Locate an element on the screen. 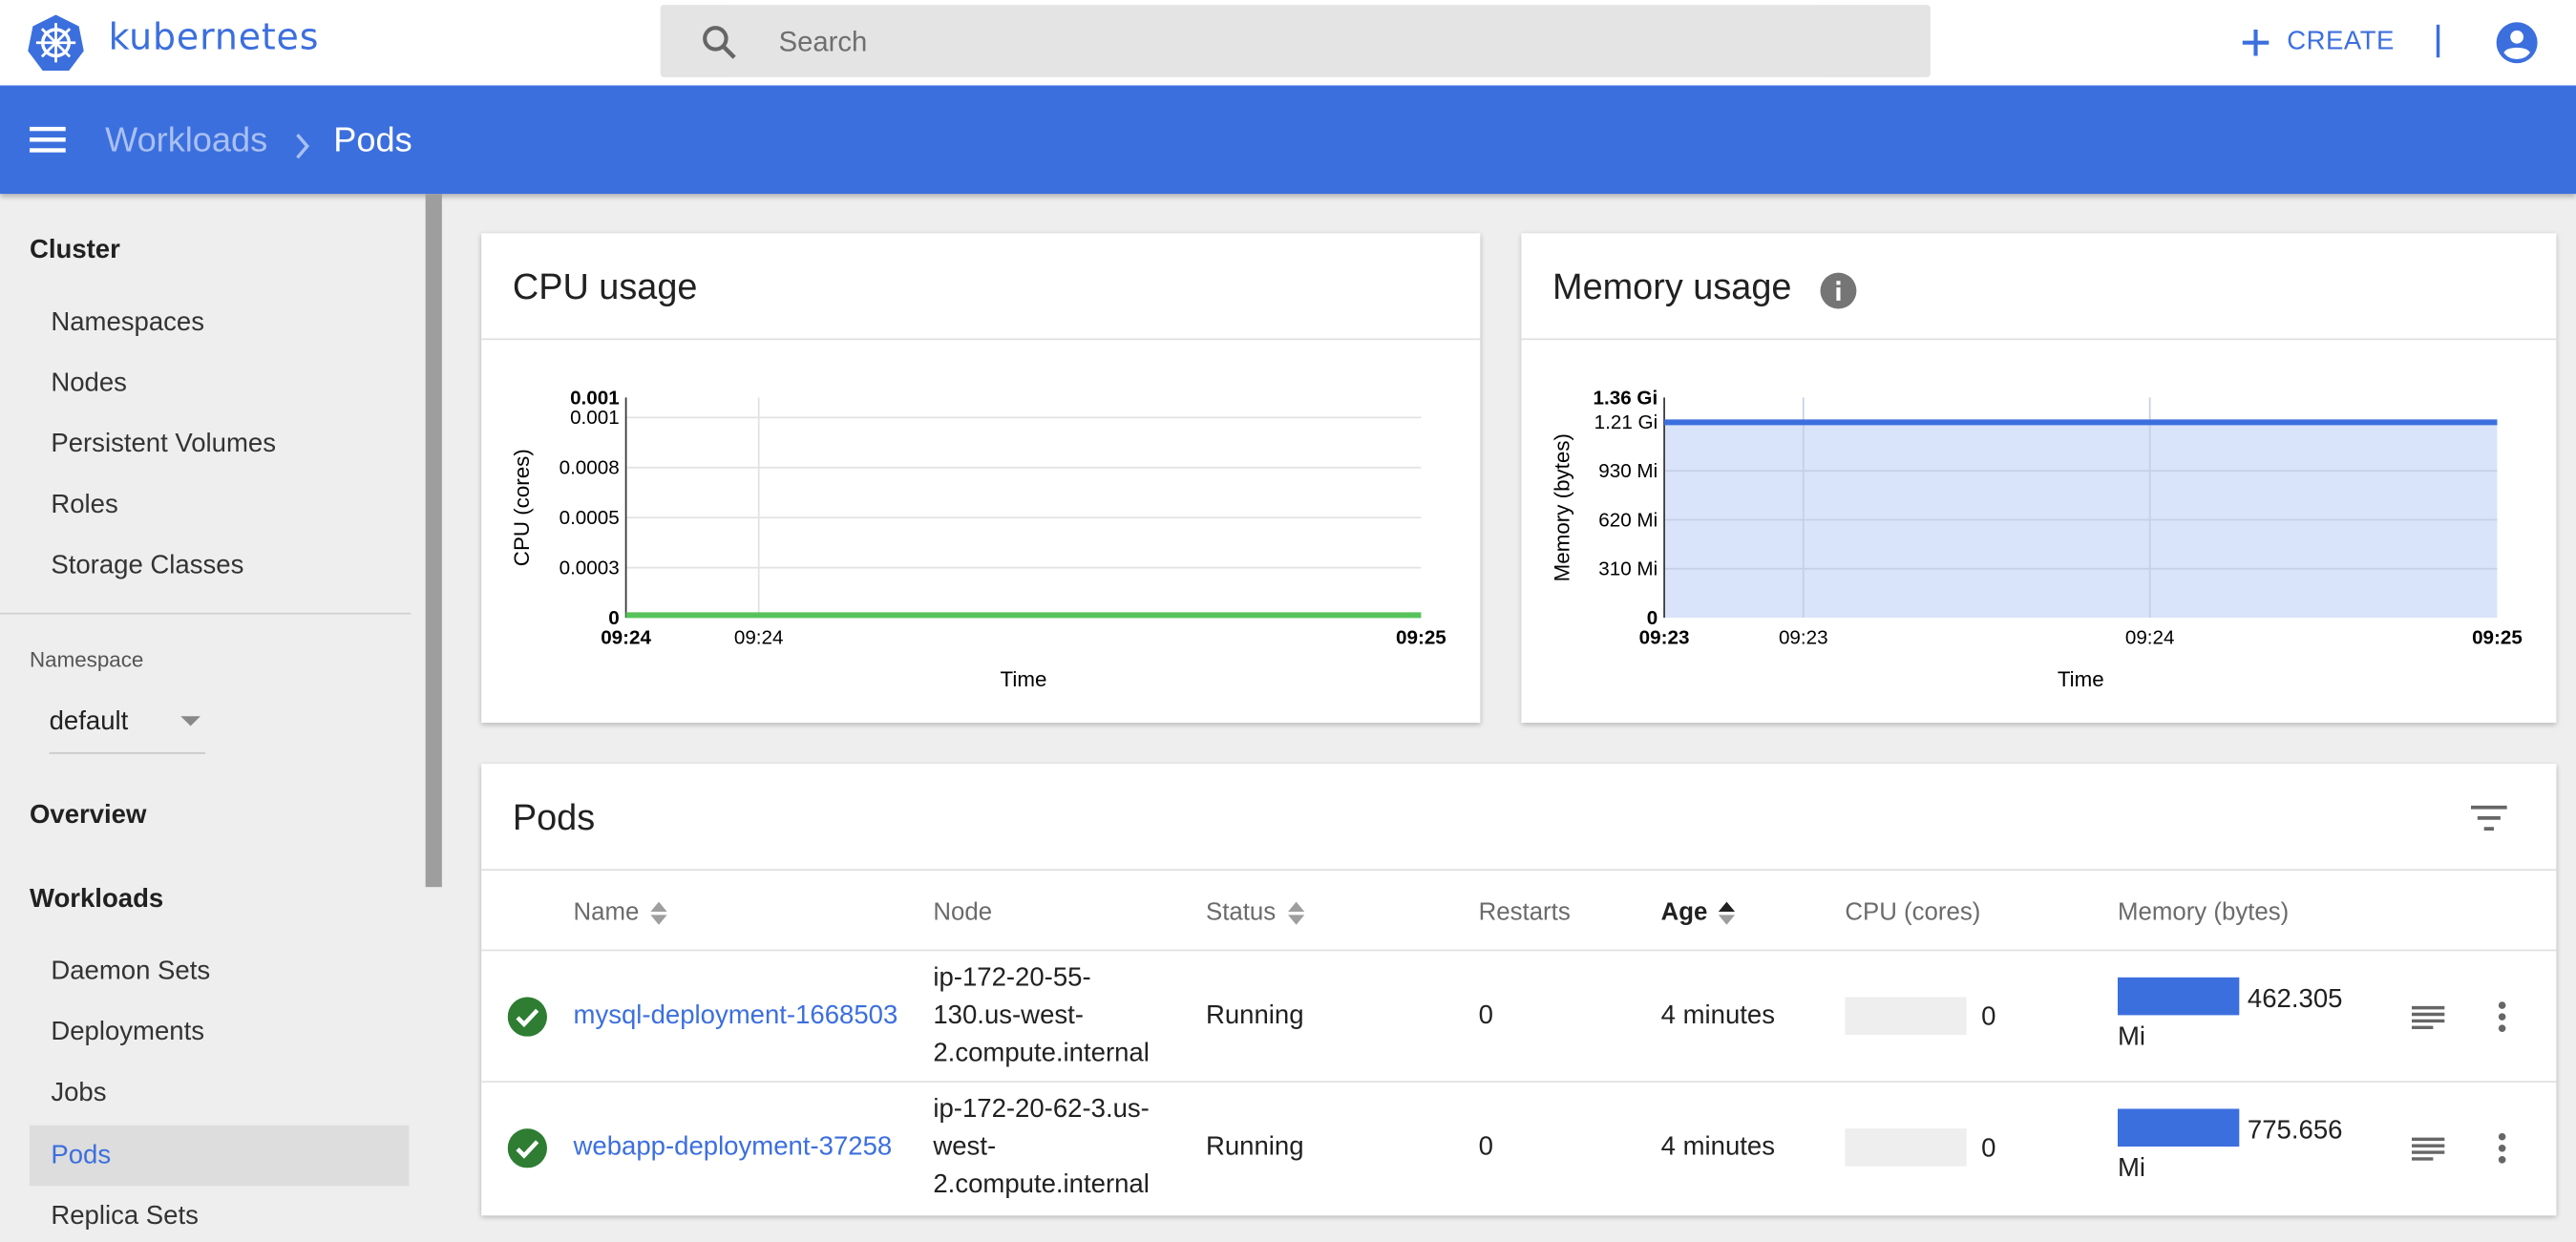 Image resolution: width=2576 pixels, height=1242 pixels. header-divider is located at coordinates (2438, 41).